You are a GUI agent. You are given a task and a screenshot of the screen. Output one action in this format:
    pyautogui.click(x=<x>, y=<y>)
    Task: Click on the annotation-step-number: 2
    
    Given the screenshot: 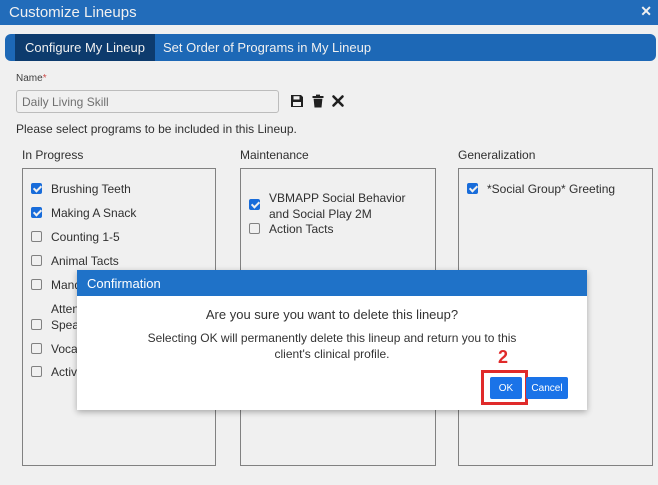 What is the action you would take?
    pyautogui.click(x=503, y=357)
    